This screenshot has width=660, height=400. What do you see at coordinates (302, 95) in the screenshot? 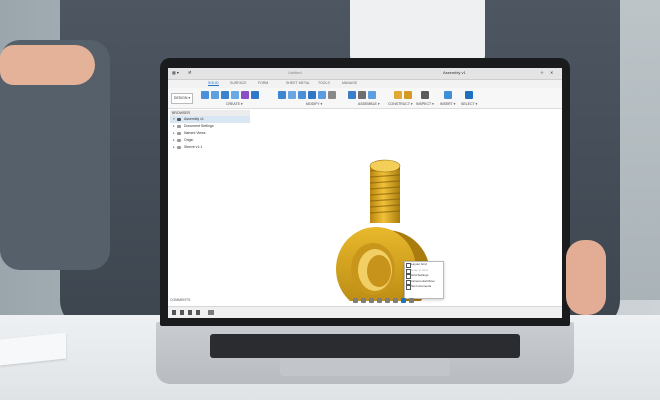
I see `chamfer-icon` at bounding box center [302, 95].